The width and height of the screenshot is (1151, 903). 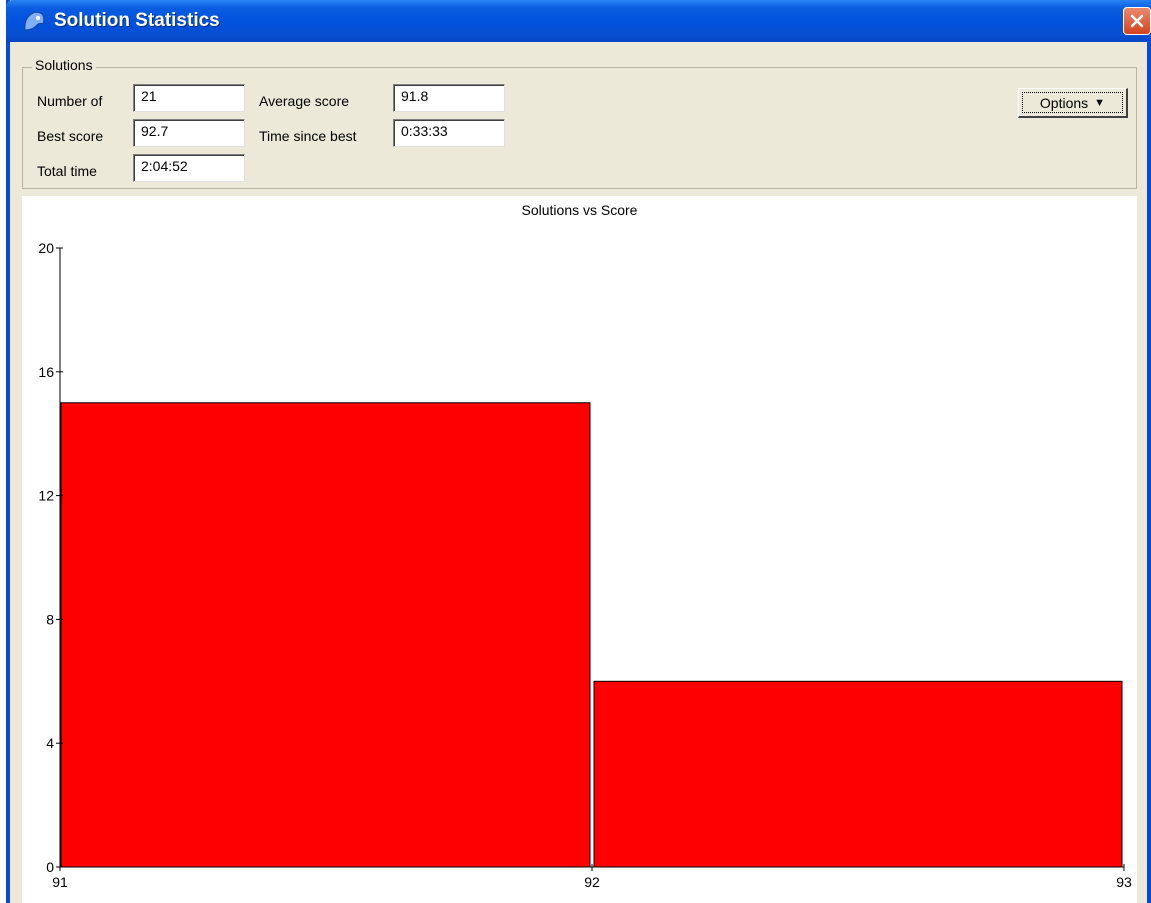 I want to click on window-title: Solution Statistics, so click(x=137, y=20).